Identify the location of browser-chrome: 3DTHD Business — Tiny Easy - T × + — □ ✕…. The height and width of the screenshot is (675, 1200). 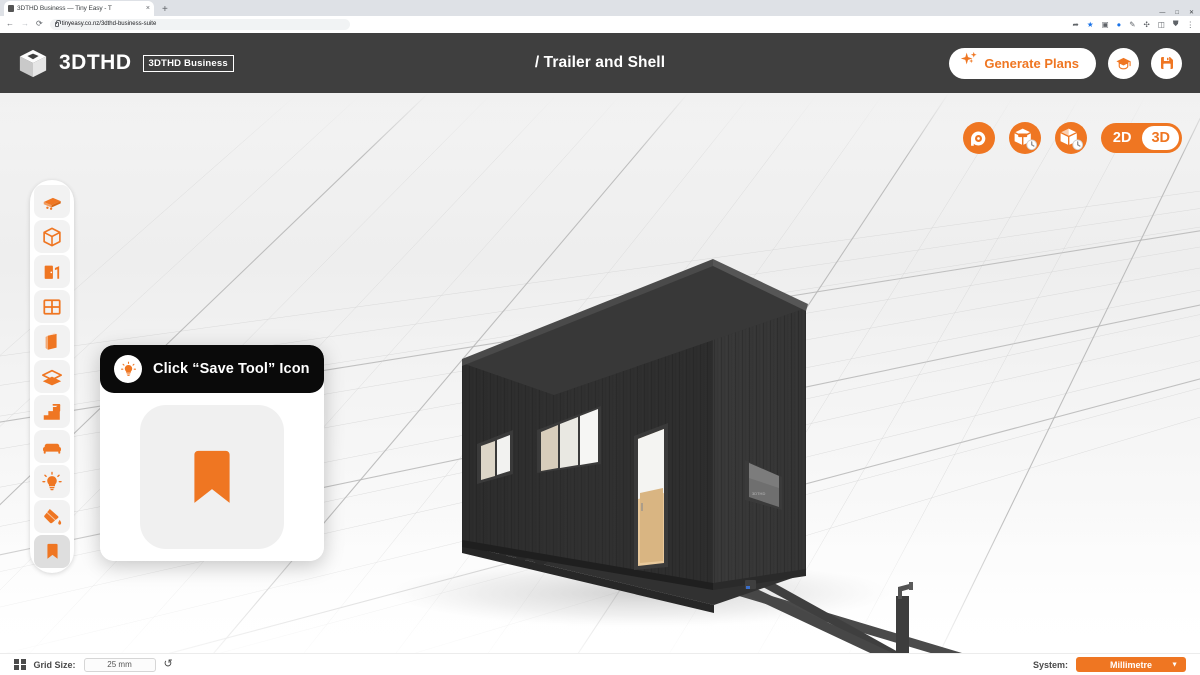
(600, 16).